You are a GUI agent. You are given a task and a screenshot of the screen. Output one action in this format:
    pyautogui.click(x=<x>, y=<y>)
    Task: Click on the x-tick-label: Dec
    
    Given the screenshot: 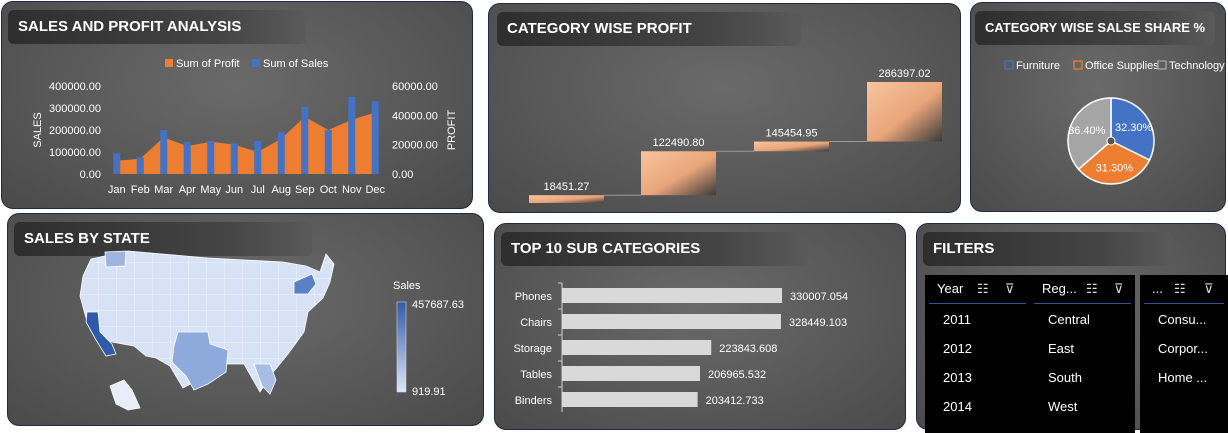 What is the action you would take?
    pyautogui.click(x=375, y=190)
    